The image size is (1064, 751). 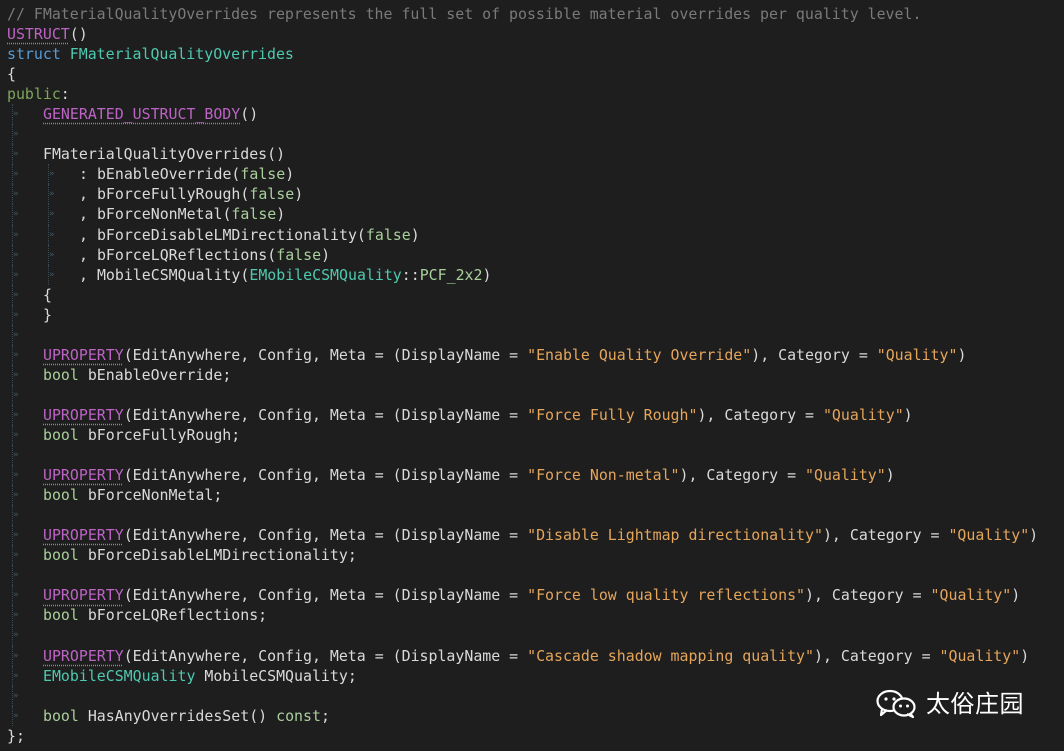 I want to click on code-text: , bForceDisableLMDirectionality(false), so click(x=249, y=235).